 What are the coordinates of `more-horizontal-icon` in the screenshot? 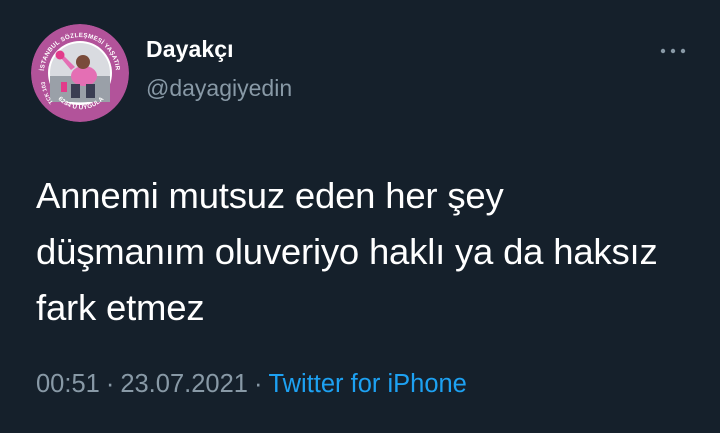 It's located at (673, 51).